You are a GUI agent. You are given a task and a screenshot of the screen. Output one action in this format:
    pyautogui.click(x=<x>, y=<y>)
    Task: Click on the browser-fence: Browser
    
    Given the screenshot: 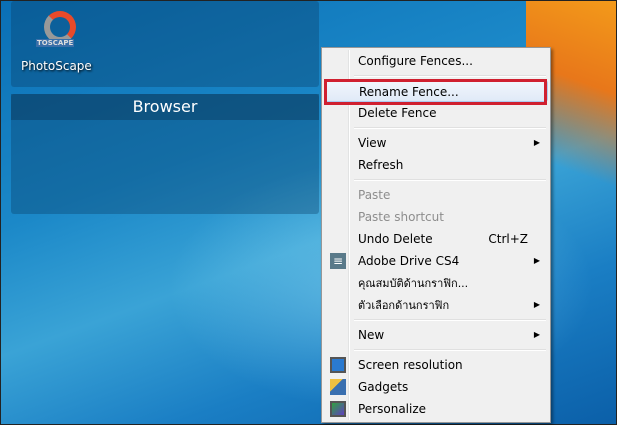 What is the action you would take?
    pyautogui.click(x=165, y=154)
    